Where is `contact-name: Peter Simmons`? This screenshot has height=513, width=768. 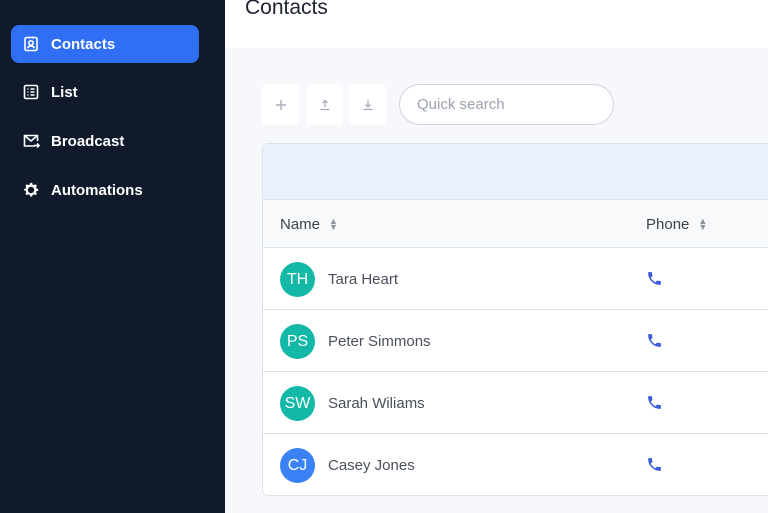
contact-name: Peter Simmons is located at coordinates (379, 341).